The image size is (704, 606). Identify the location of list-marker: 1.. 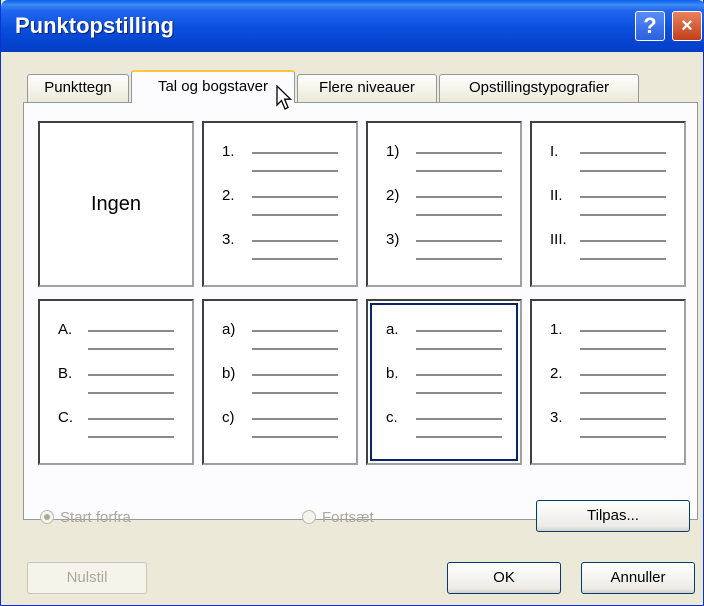
(556, 329).